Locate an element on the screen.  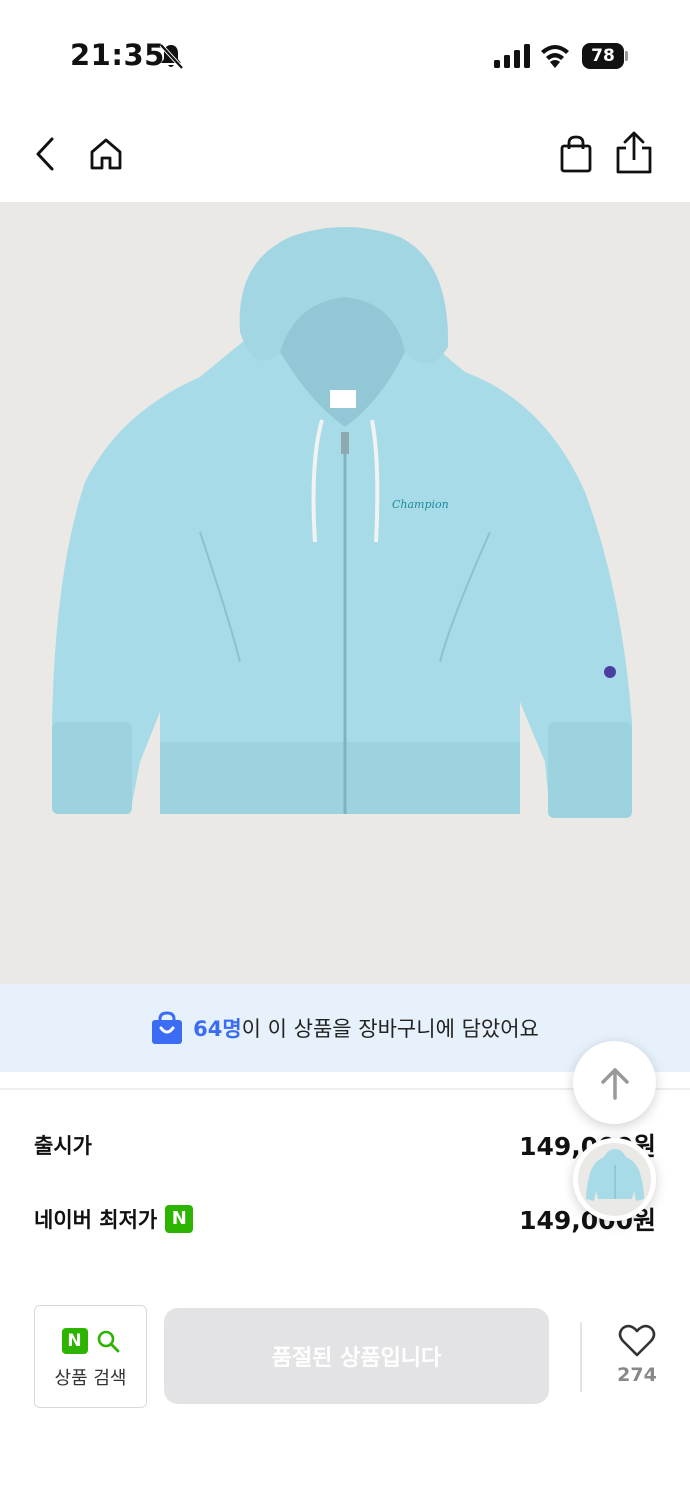
divider is located at coordinates (581, 1357).